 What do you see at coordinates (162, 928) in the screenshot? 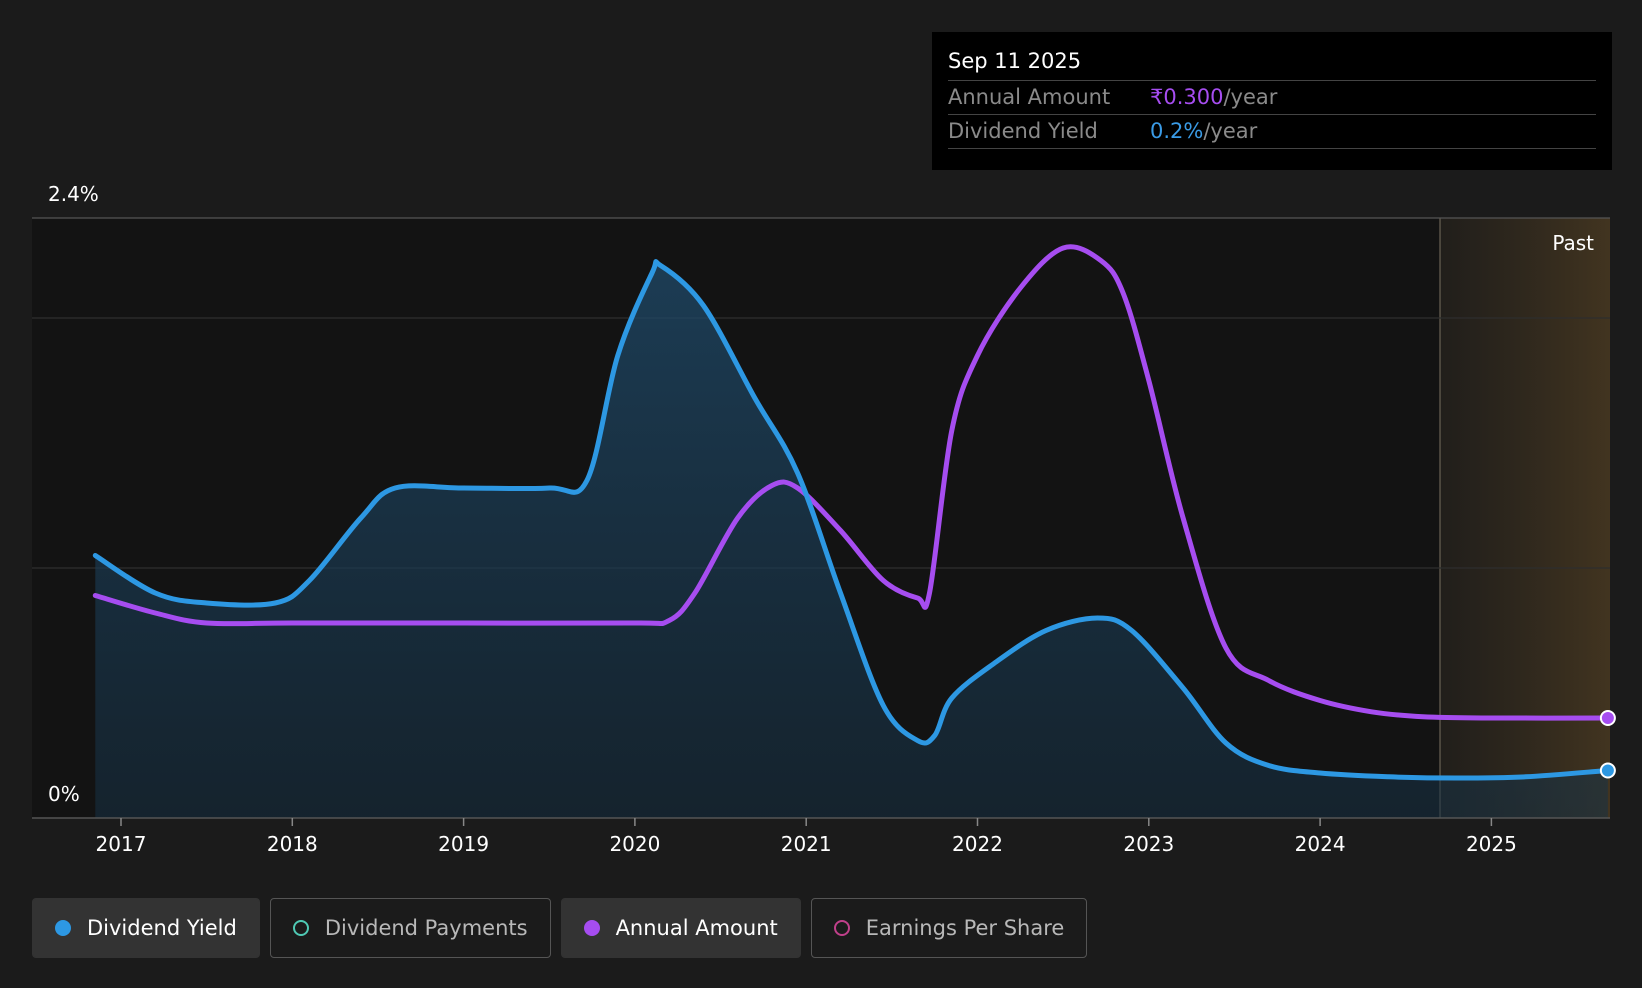
I see `legend-label: Dividend Yield` at bounding box center [162, 928].